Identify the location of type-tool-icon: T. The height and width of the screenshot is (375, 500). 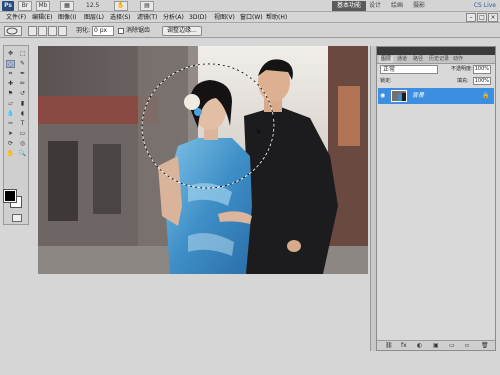
(22, 124).